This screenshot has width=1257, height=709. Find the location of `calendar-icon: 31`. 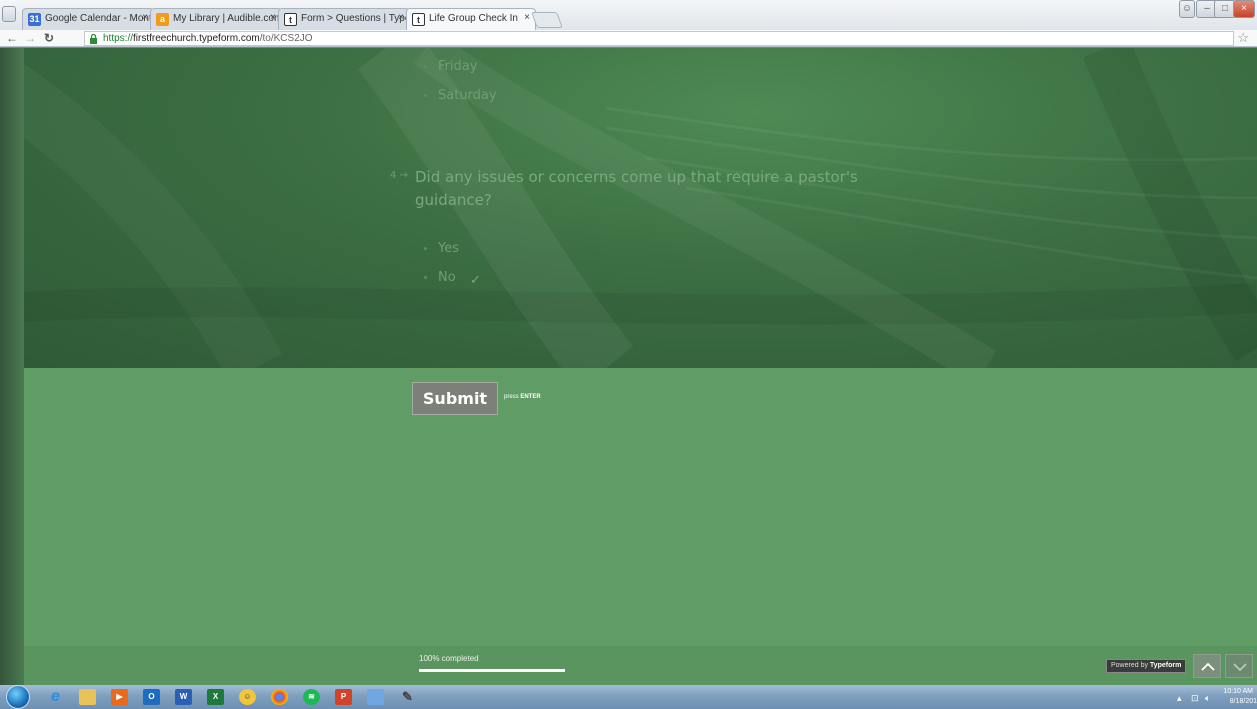

calendar-icon: 31 is located at coordinates (34, 19).